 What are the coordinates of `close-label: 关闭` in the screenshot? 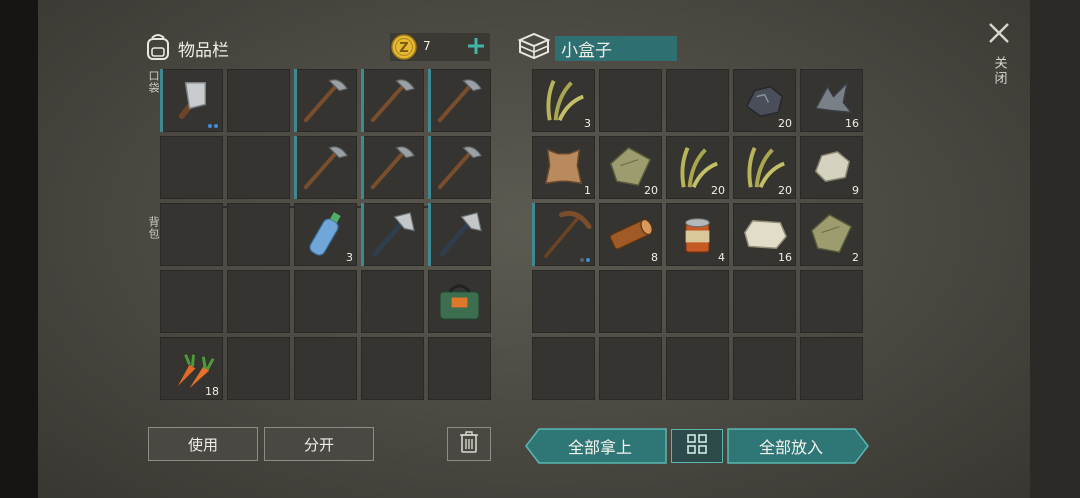 It's located at (999, 71).